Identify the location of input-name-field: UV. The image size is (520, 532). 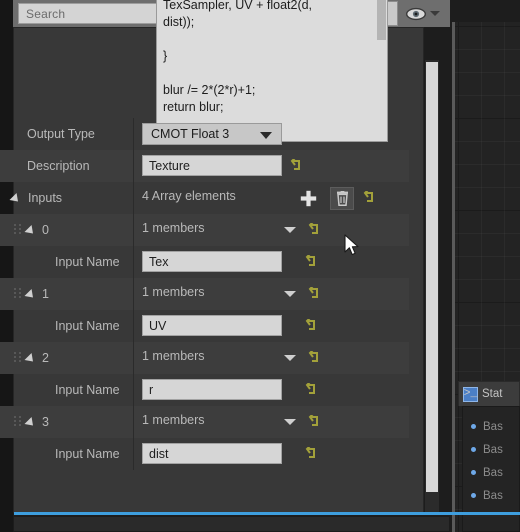
(212, 325).